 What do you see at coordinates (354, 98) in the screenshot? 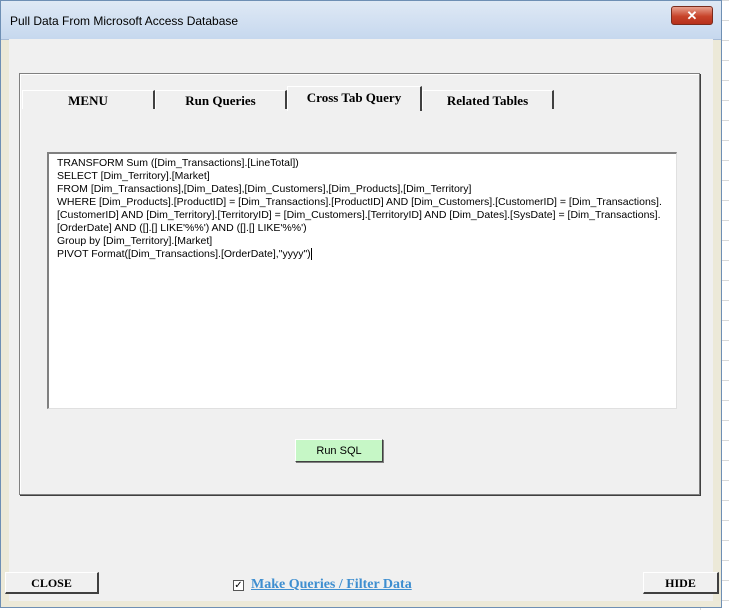
I see `tab-cross-tab-query: Cross Tab Query` at bounding box center [354, 98].